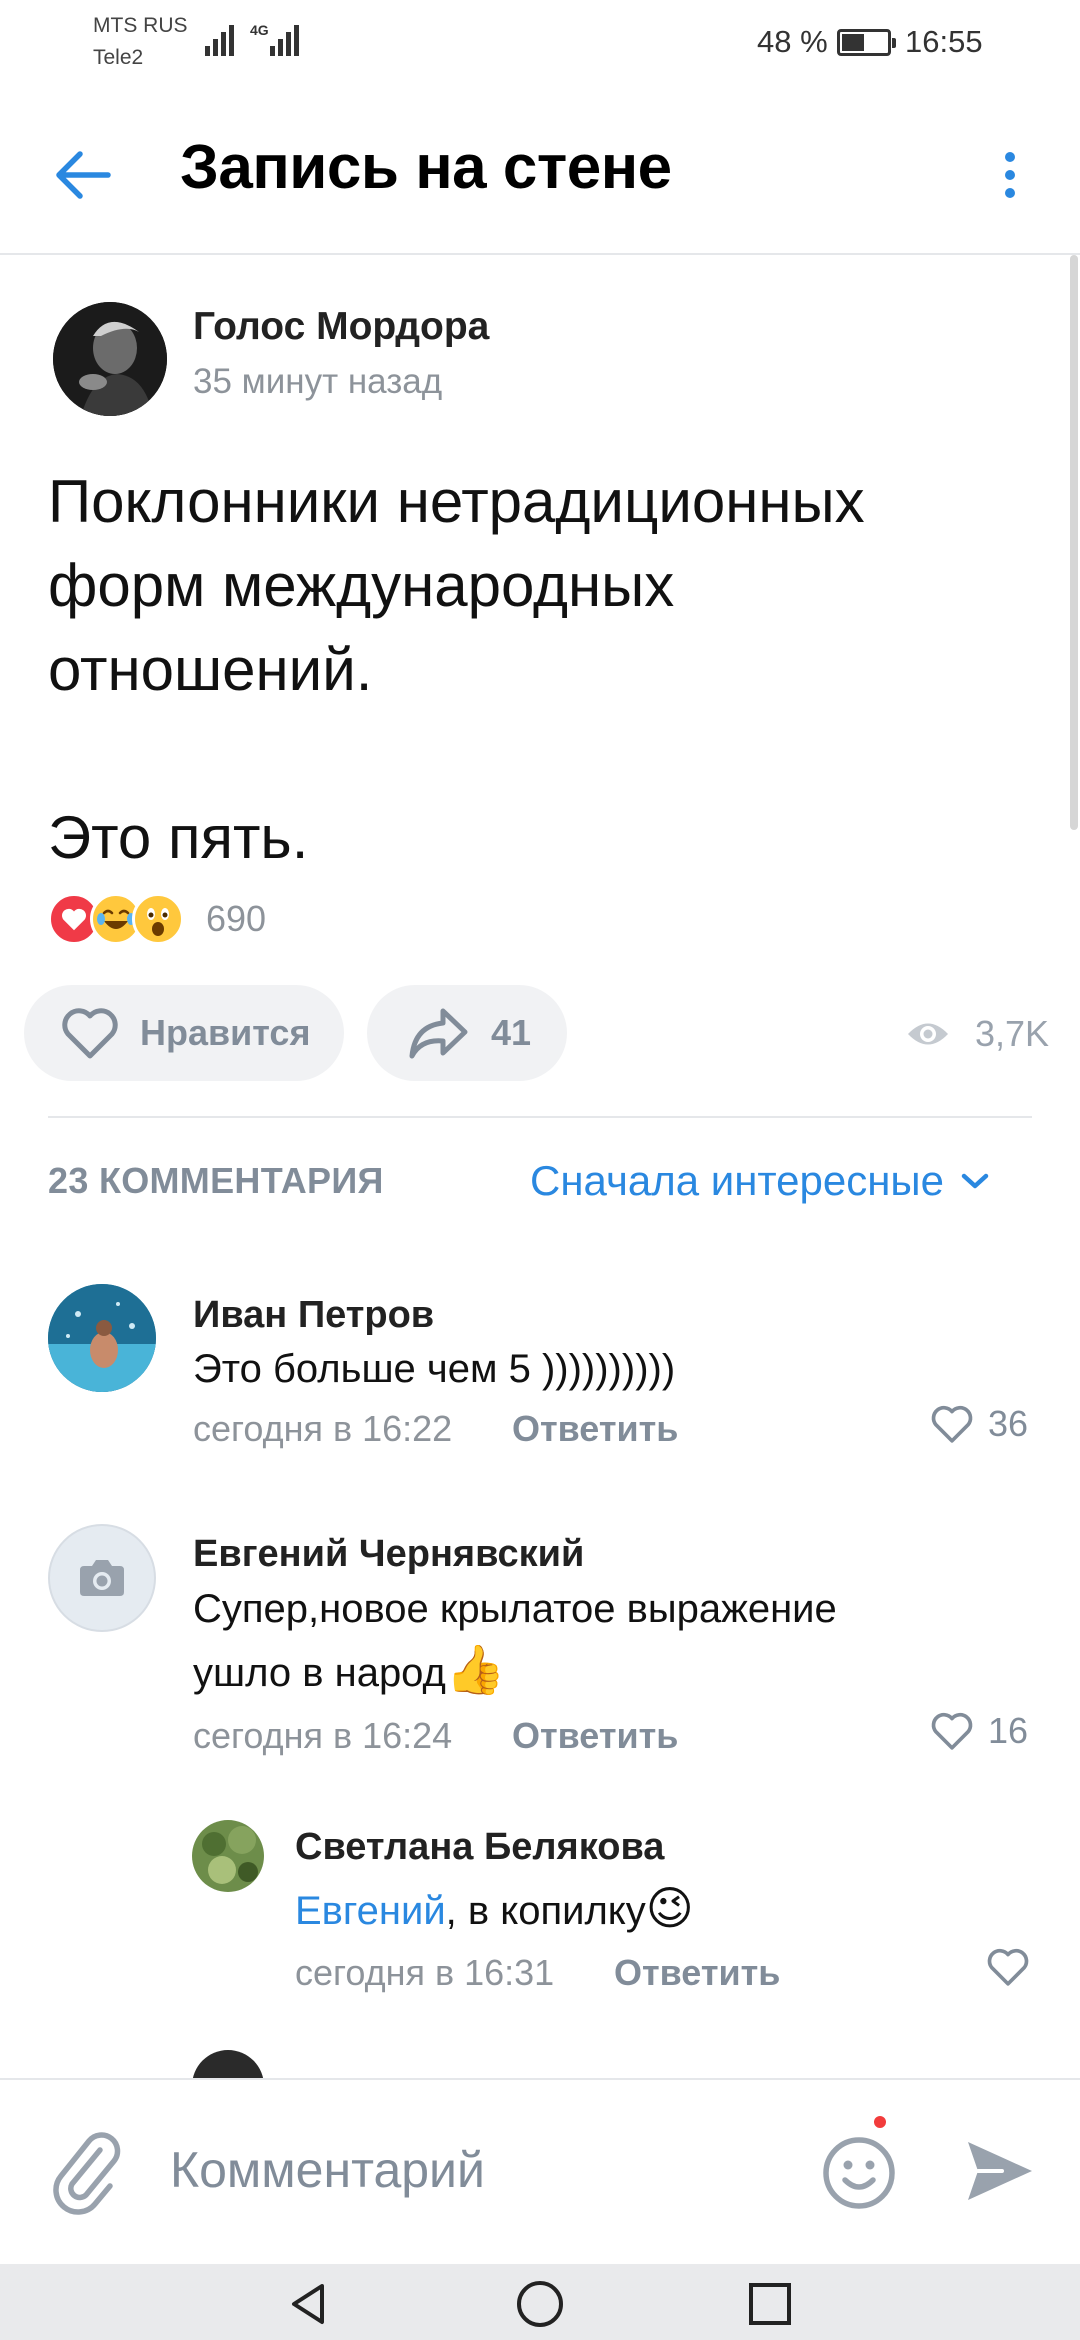 Image resolution: width=1080 pixels, height=2340 pixels. I want to click on comment-time: сегодня в 16:24, so click(323, 1735).